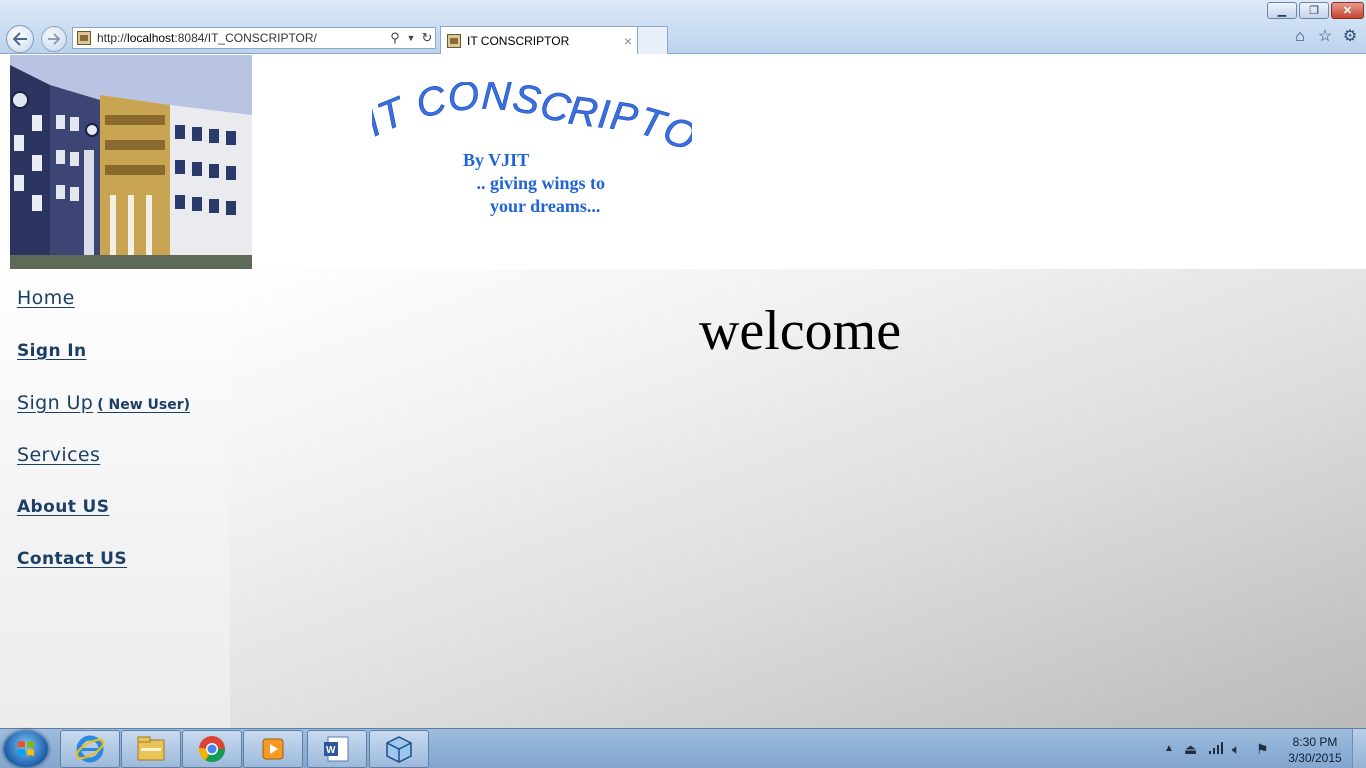 This screenshot has width=1366, height=768. I want to click on college-building-image, so click(131, 162).